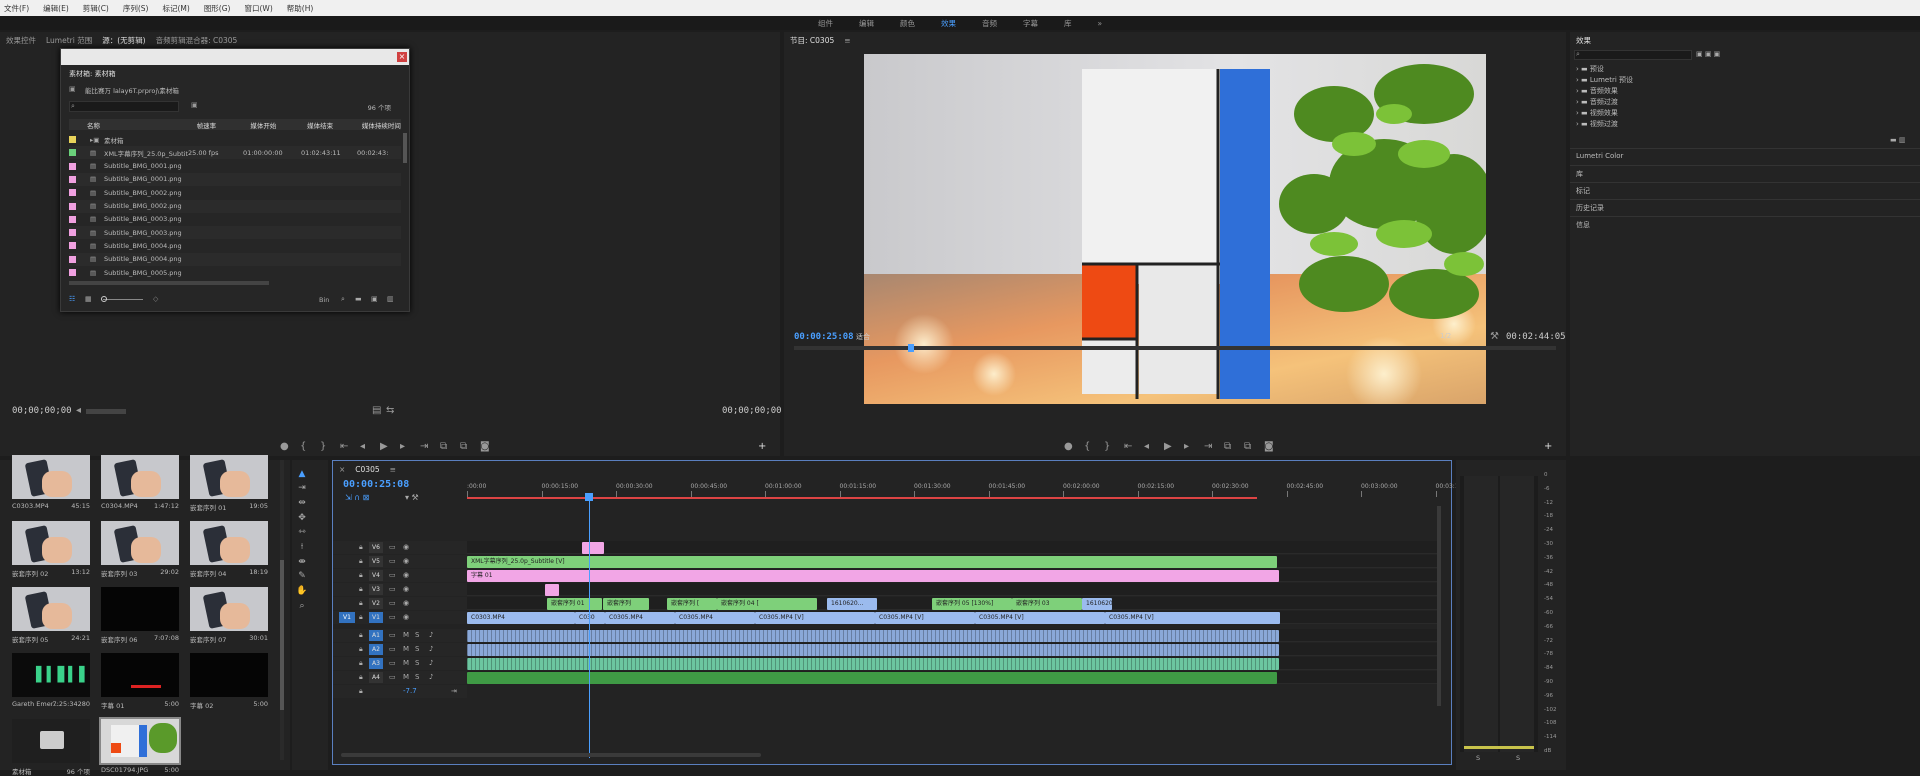 The width and height of the screenshot is (1920, 776). Describe the element at coordinates (1599, 156) in the screenshot. I see `collapsed-panel-title: Lumetri Color` at that location.